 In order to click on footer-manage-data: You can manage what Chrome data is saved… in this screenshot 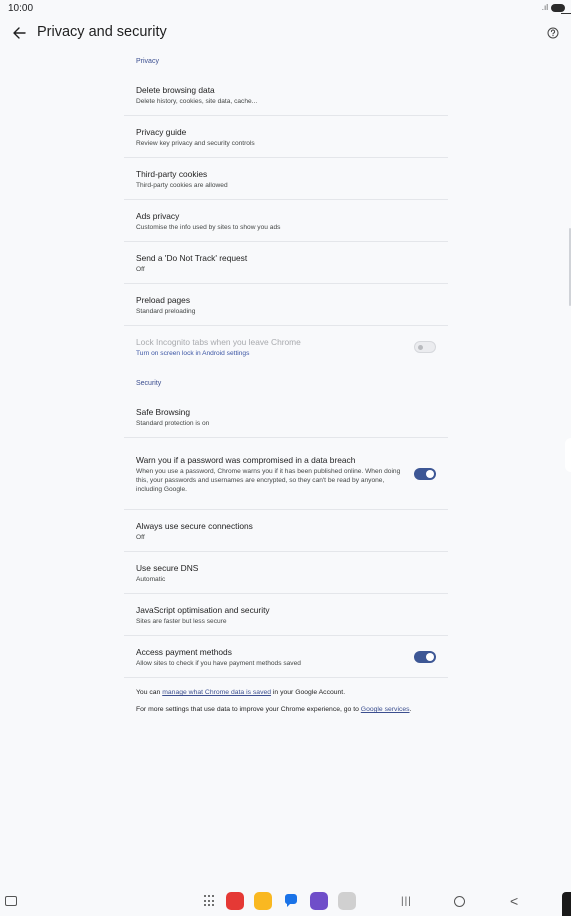, I will do `click(286, 692)`.